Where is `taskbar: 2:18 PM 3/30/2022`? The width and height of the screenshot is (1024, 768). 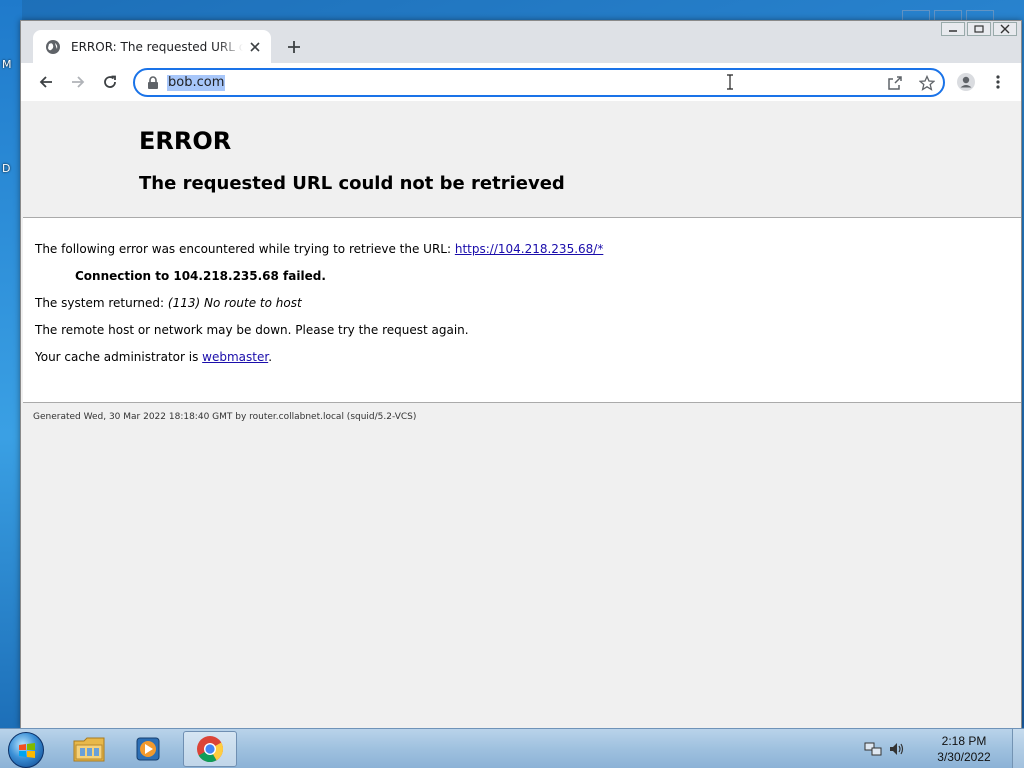 taskbar: 2:18 PM 3/30/2022 is located at coordinates (512, 748).